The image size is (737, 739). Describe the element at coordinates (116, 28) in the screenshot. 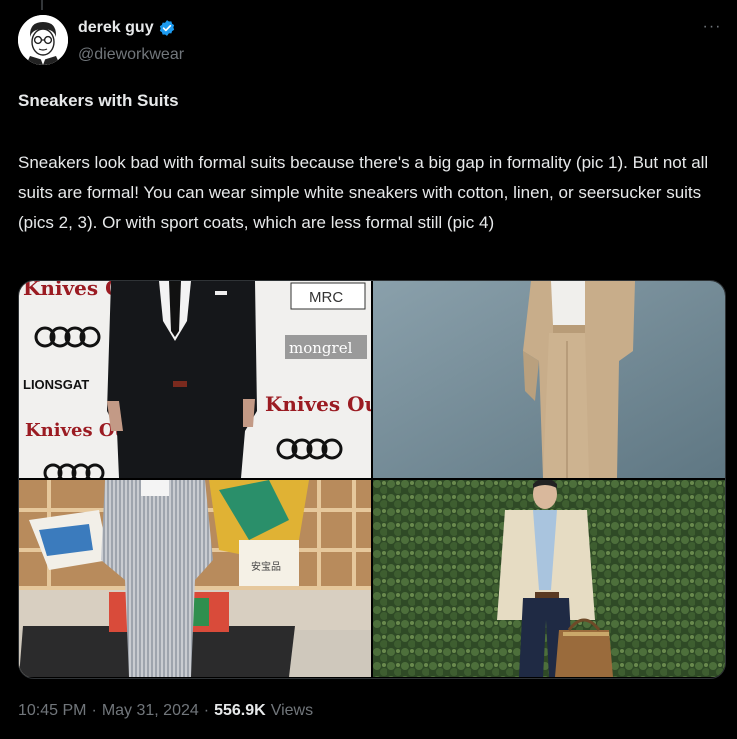

I see `display-name: derek guy` at that location.